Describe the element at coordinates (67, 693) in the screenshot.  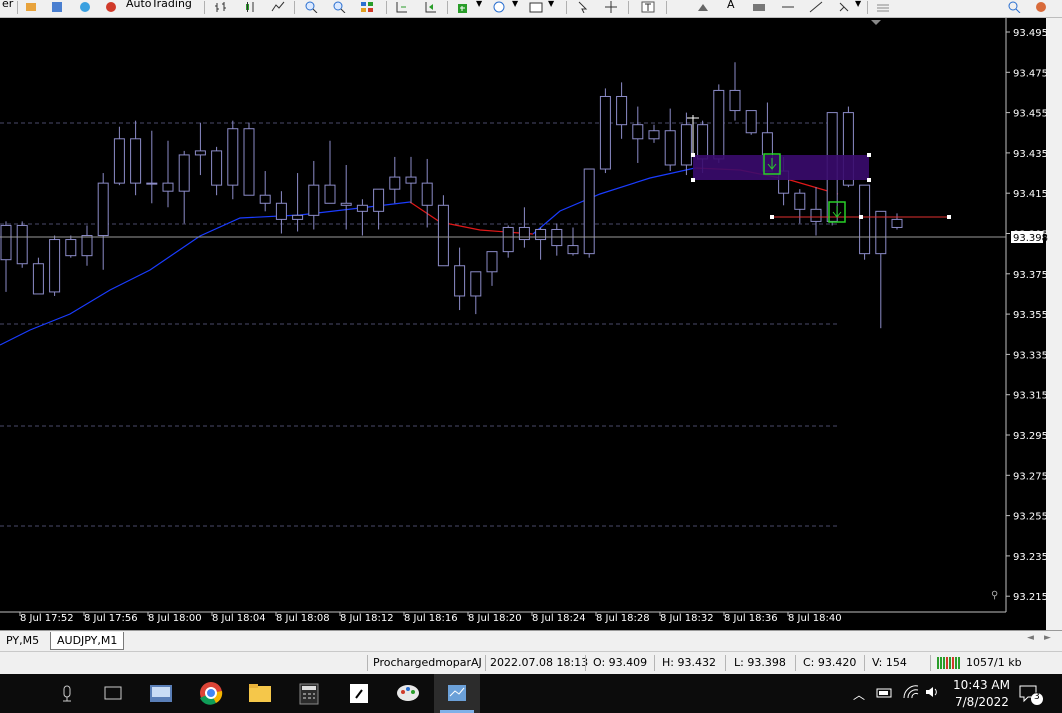
I see `microphone-icon` at that location.